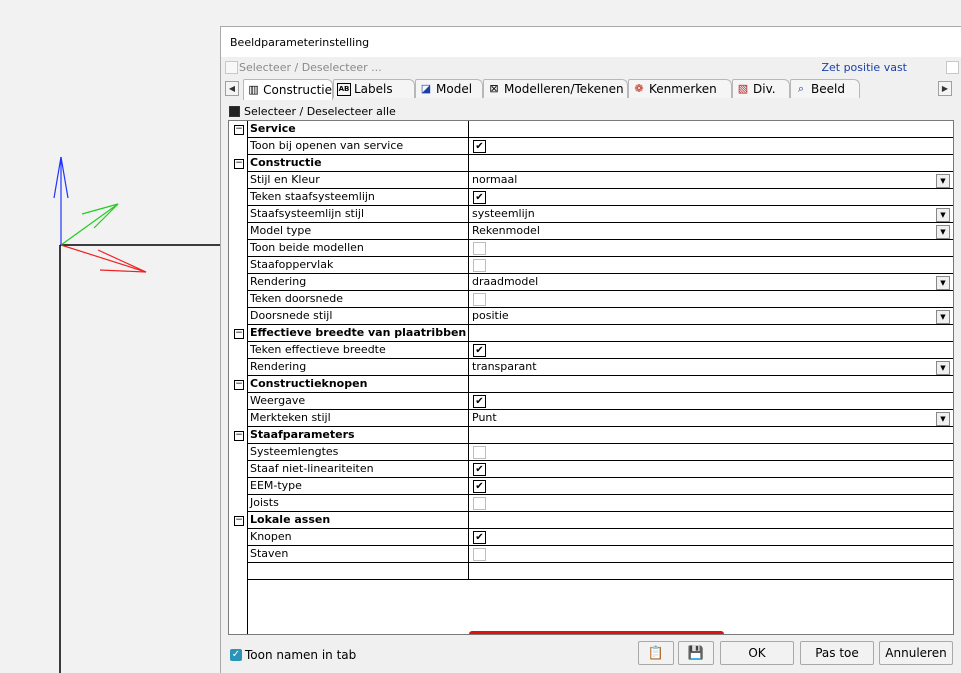 This screenshot has width=961, height=673. I want to click on pin-position-checkbox, so click(952, 67).